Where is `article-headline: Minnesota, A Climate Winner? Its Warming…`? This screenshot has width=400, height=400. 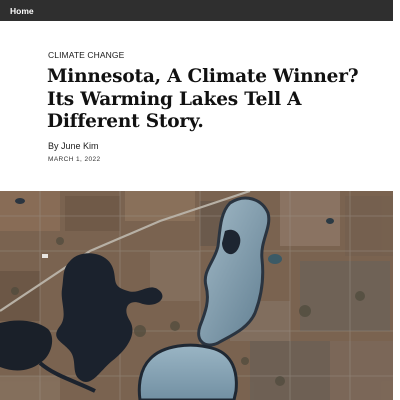
article-headline: Minnesota, A Climate Winner? Its Warming… is located at coordinates (203, 99).